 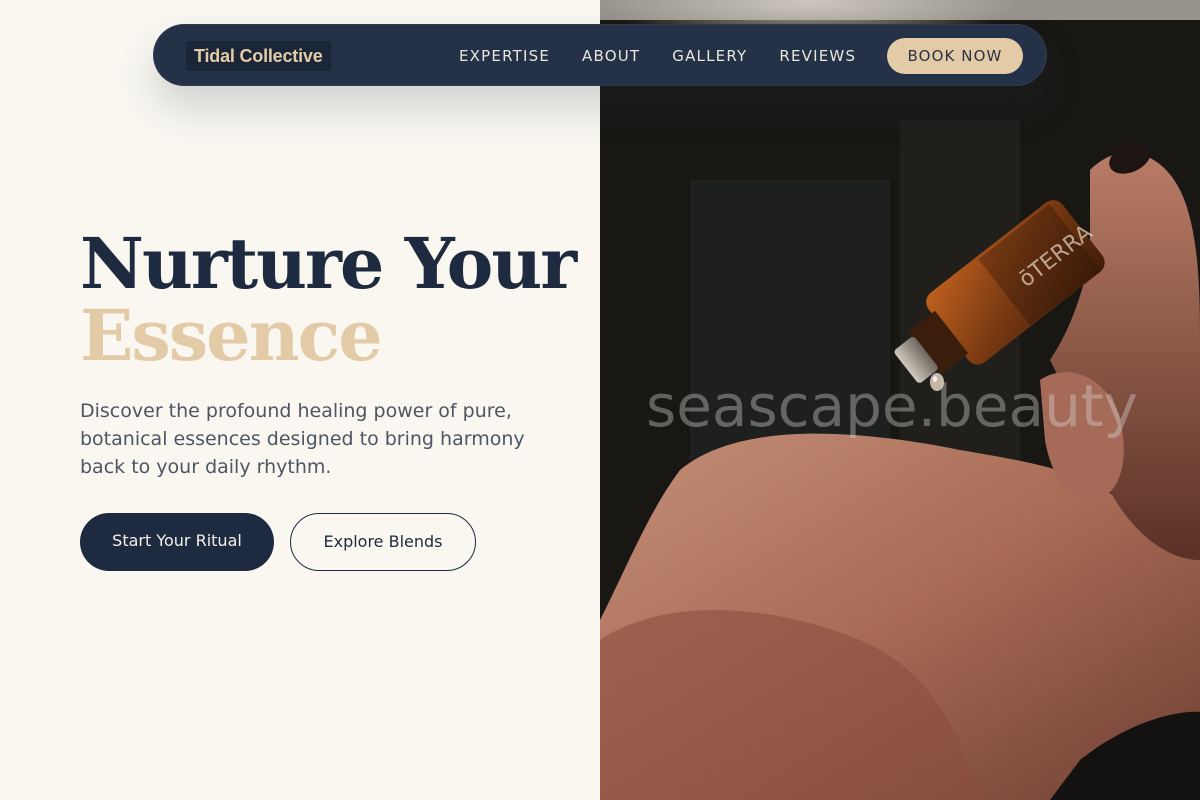 I want to click on nav-link-gallery: GALLERY, so click(x=709, y=56).